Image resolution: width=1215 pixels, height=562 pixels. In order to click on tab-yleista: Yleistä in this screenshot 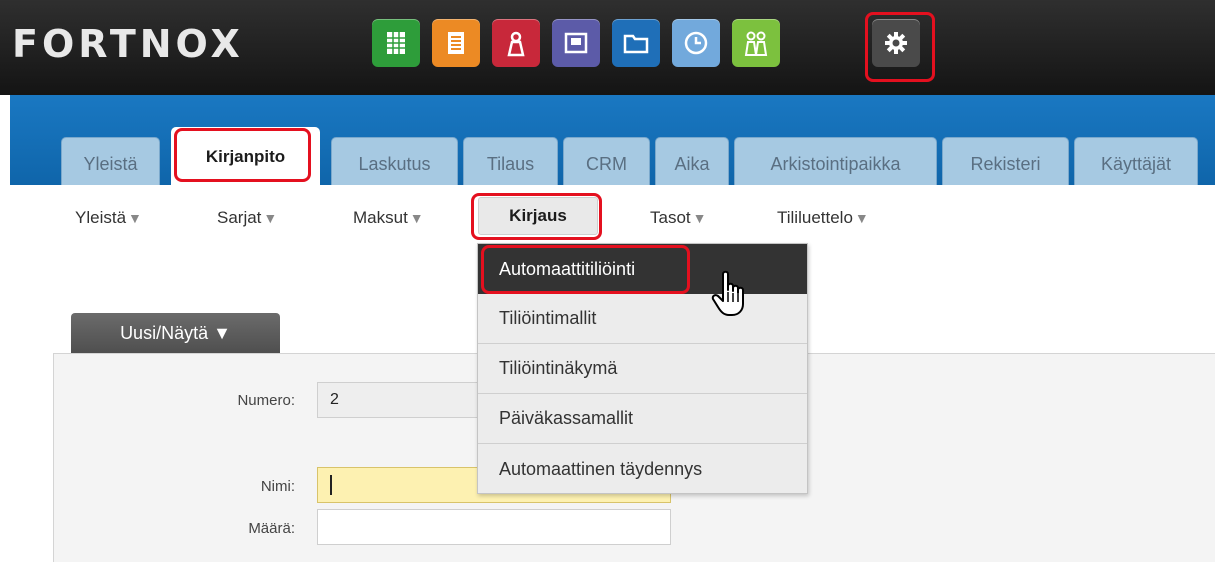, I will do `click(110, 161)`.